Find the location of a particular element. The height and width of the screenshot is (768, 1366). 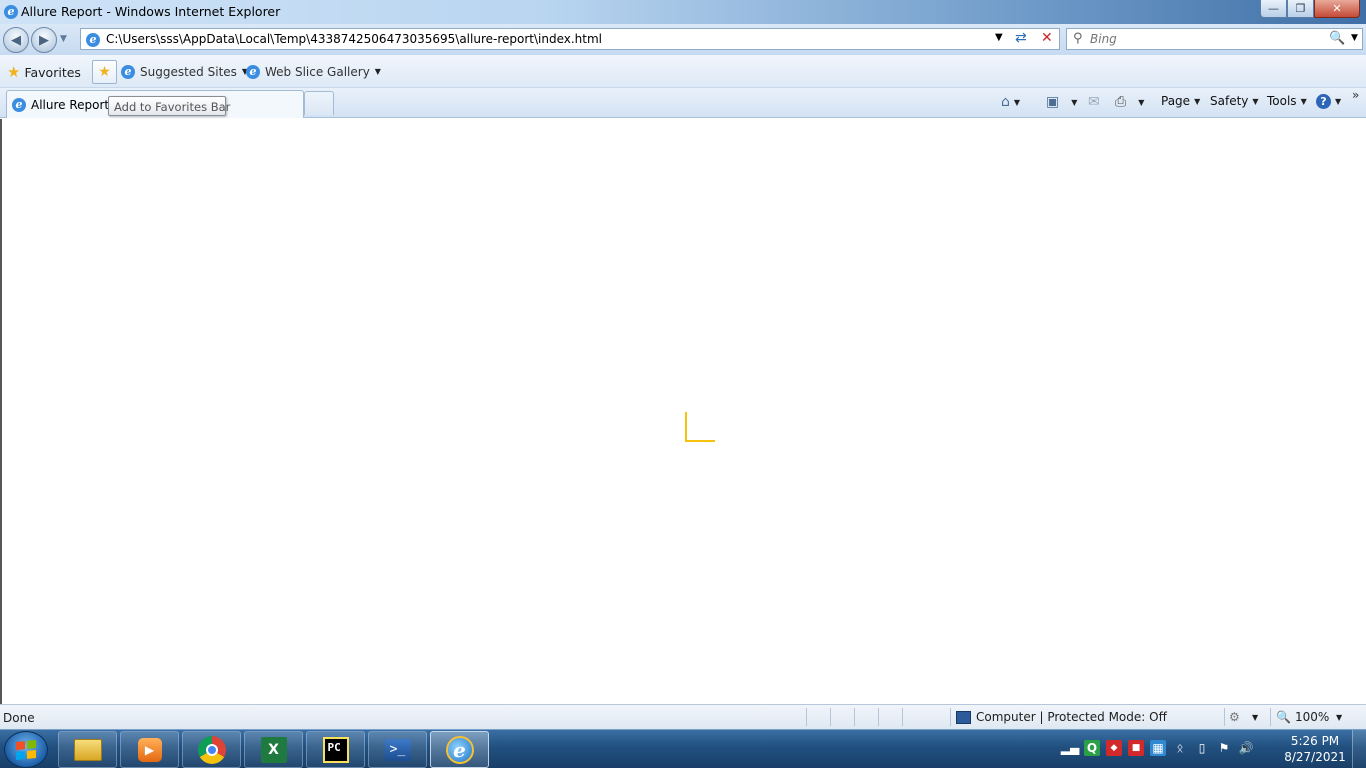

read-mail-button: ✉ is located at coordinates (1094, 102).